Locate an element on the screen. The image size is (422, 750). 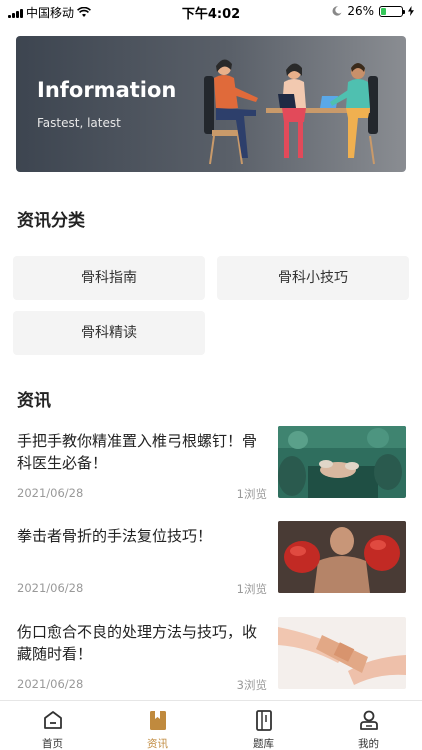
categories-heading: 资讯分类 is located at coordinates (51, 221).